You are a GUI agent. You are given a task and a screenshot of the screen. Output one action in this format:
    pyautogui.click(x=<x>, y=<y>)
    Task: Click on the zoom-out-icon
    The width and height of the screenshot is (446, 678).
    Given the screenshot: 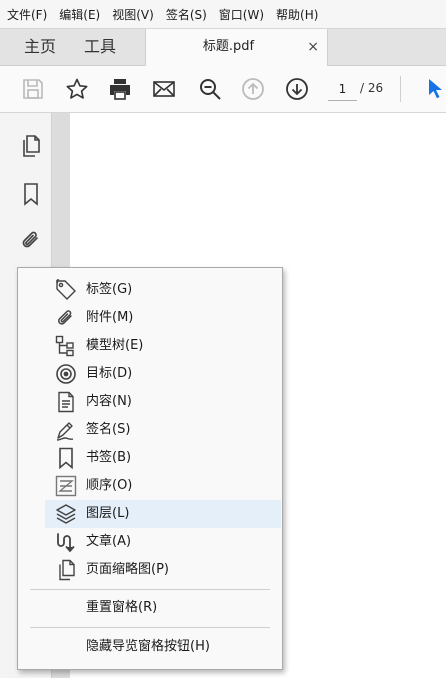 What is the action you would take?
    pyautogui.click(x=210, y=89)
    